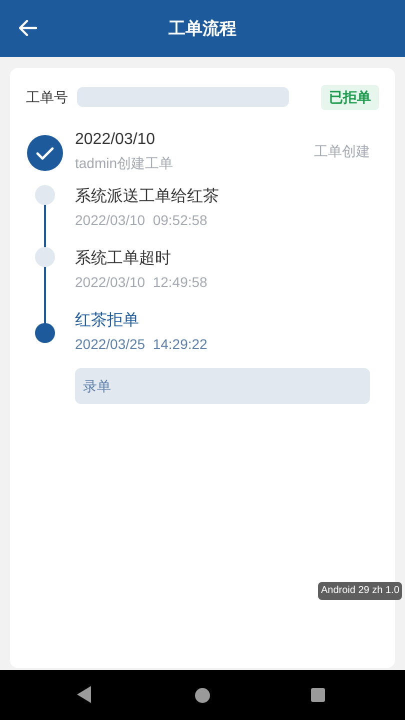  Describe the element at coordinates (84, 694) in the screenshot. I see `back-icon` at that location.